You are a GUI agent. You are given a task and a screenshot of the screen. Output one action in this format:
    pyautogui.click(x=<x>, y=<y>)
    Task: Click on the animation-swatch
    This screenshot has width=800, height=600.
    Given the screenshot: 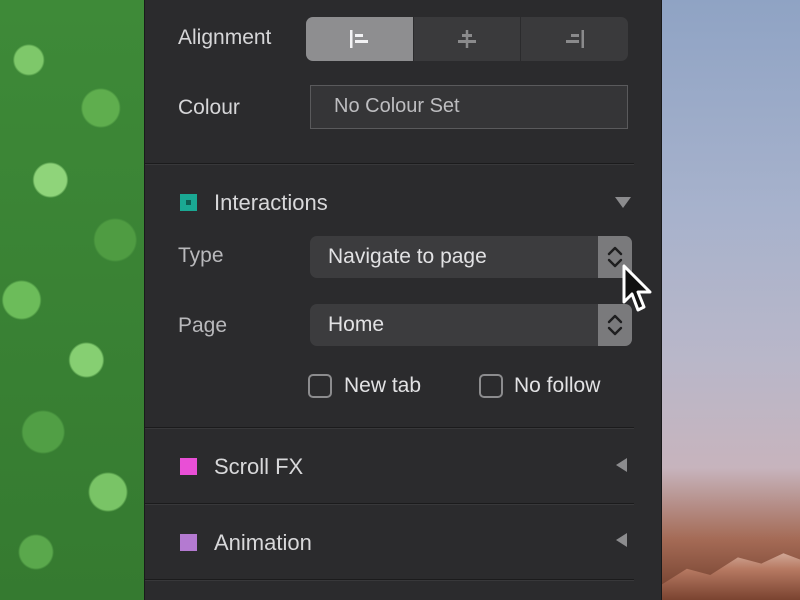 What is the action you would take?
    pyautogui.click(x=188, y=542)
    